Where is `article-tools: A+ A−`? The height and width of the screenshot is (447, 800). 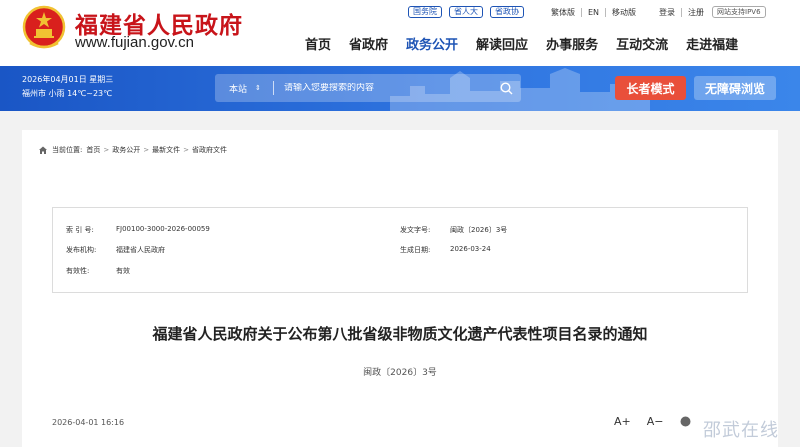 article-tools: A+ A− is located at coordinates (652, 421).